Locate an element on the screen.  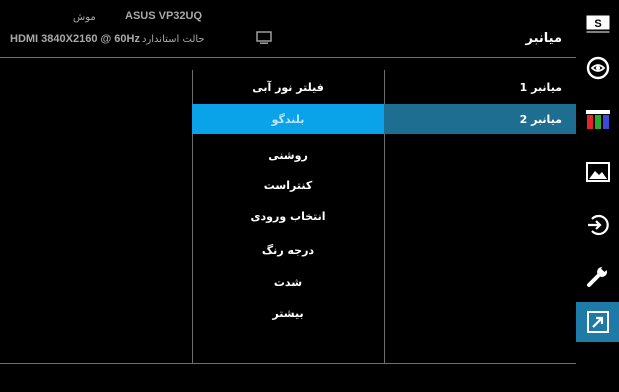
wrench-icon is located at coordinates (597, 275).